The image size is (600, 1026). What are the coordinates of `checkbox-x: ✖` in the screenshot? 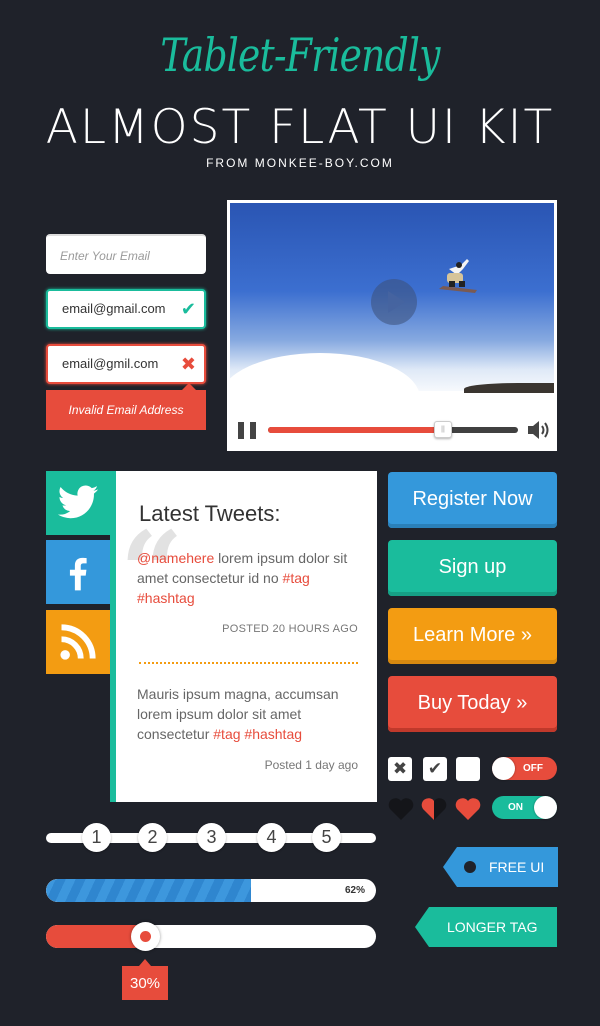 It's located at (400, 769).